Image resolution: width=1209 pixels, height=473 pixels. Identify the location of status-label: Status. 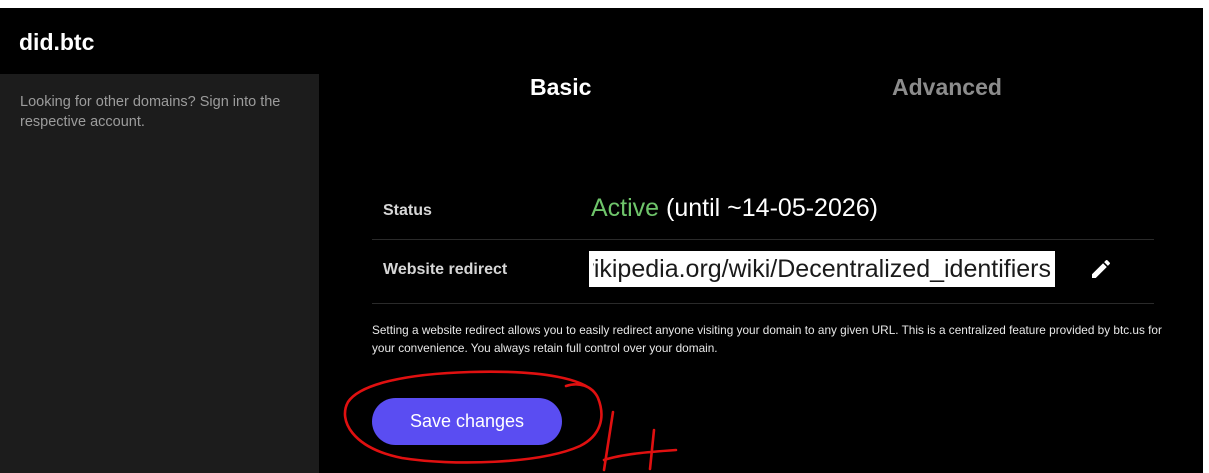
(407, 210).